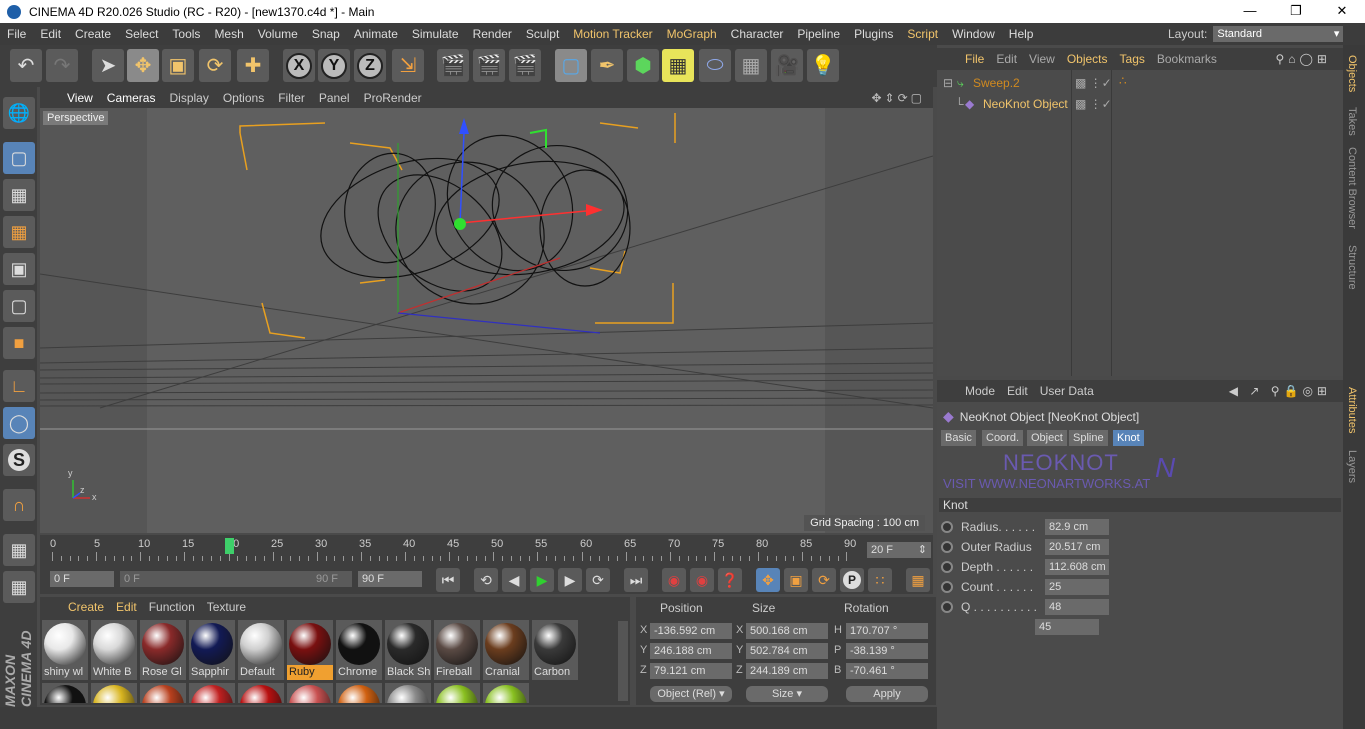 The width and height of the screenshot is (1365, 729). Describe the element at coordinates (492, 34) in the screenshot. I see `menu-render: Render` at that location.